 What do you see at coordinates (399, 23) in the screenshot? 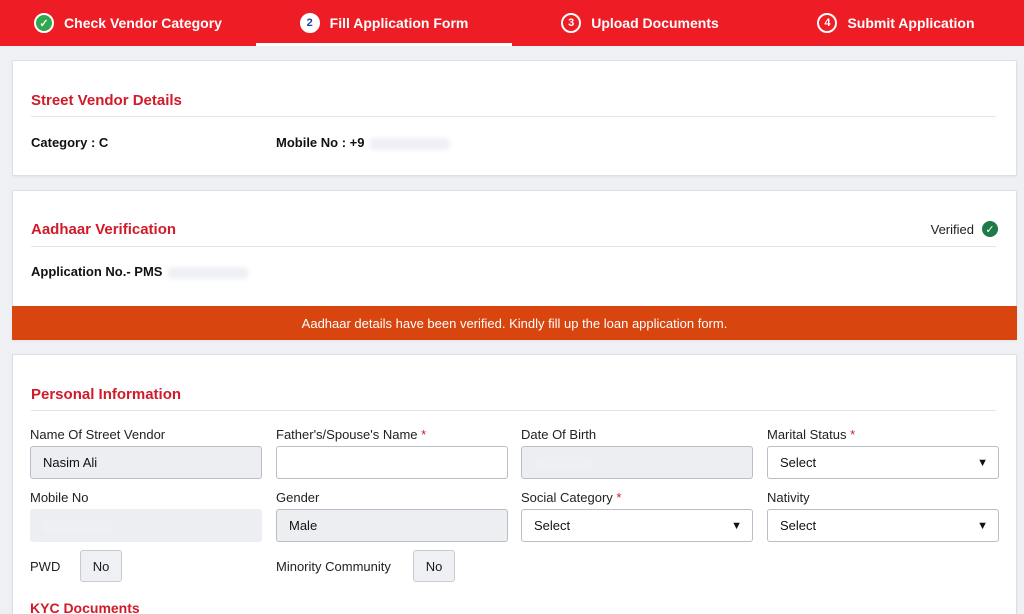
I see `step-label: Fill Application Form` at bounding box center [399, 23].